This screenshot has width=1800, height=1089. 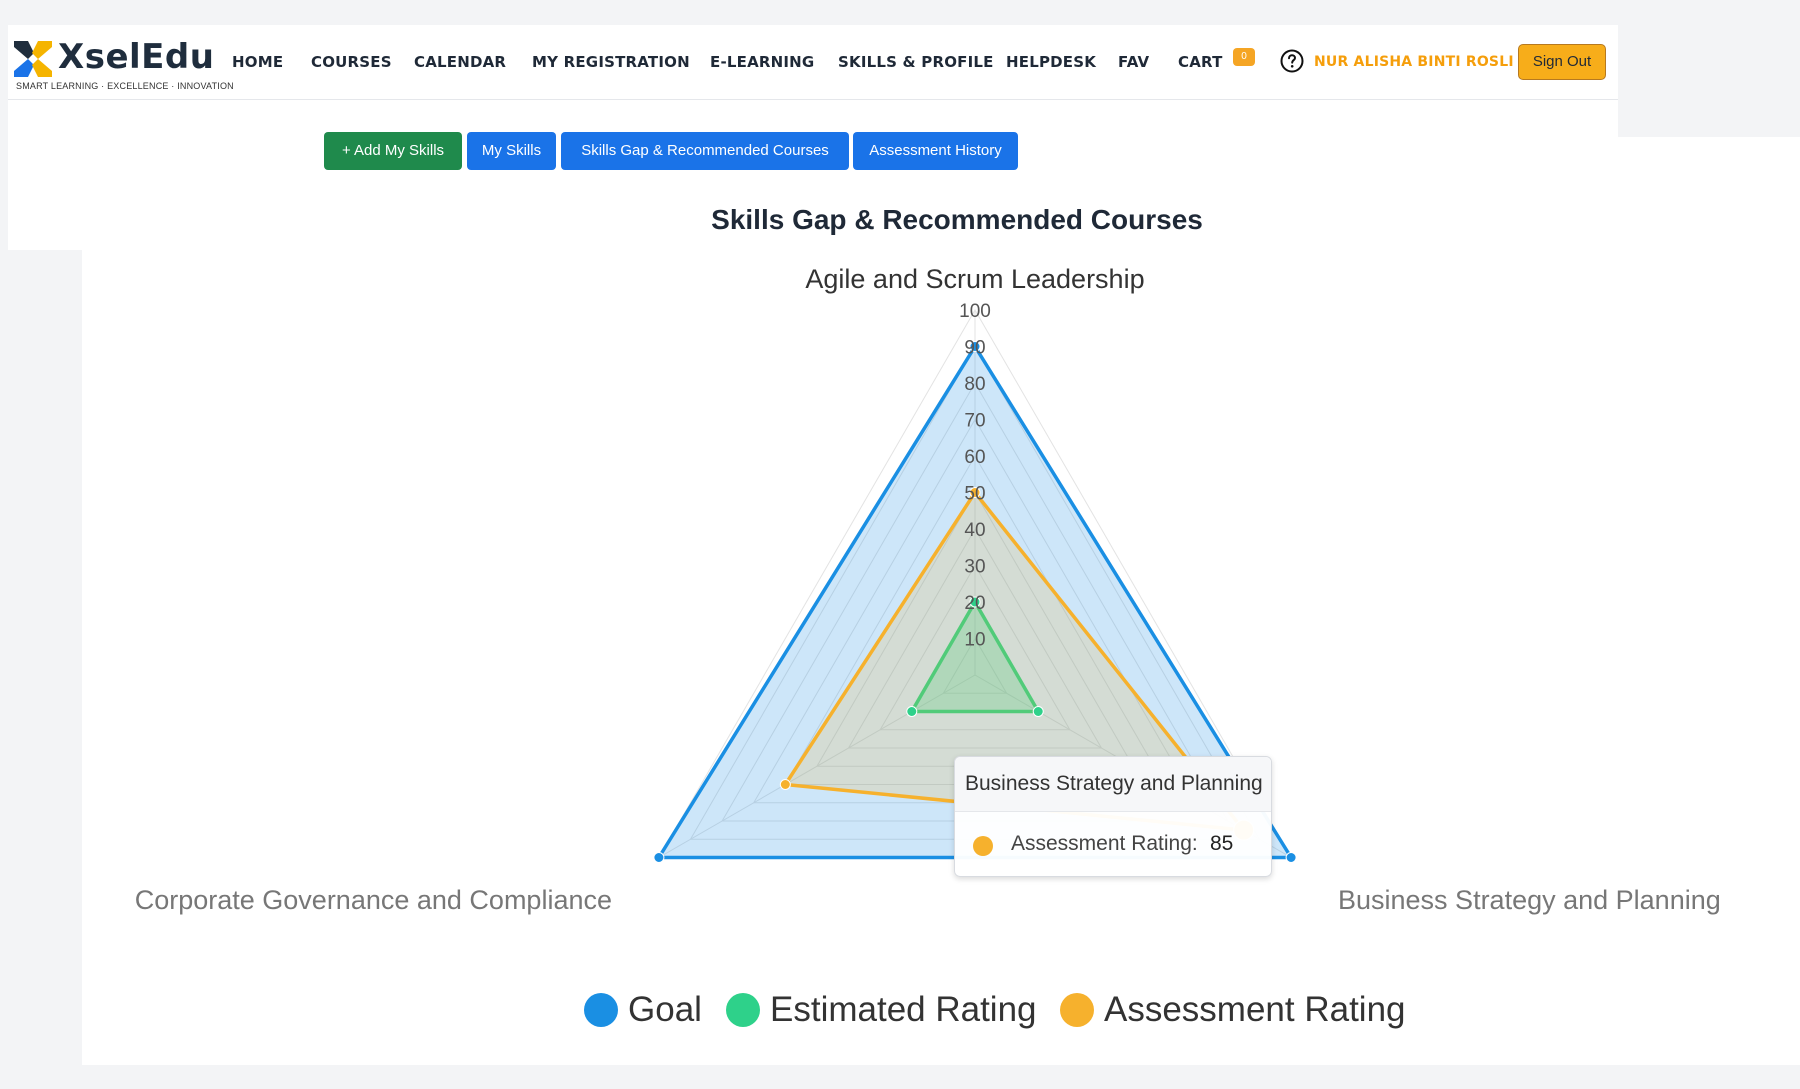 I want to click on legend-dot-goal, so click(x=601, y=1010).